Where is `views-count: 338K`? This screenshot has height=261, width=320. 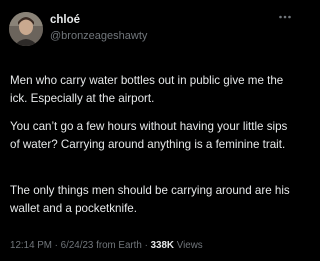
views-count: 338K is located at coordinates (162, 245).